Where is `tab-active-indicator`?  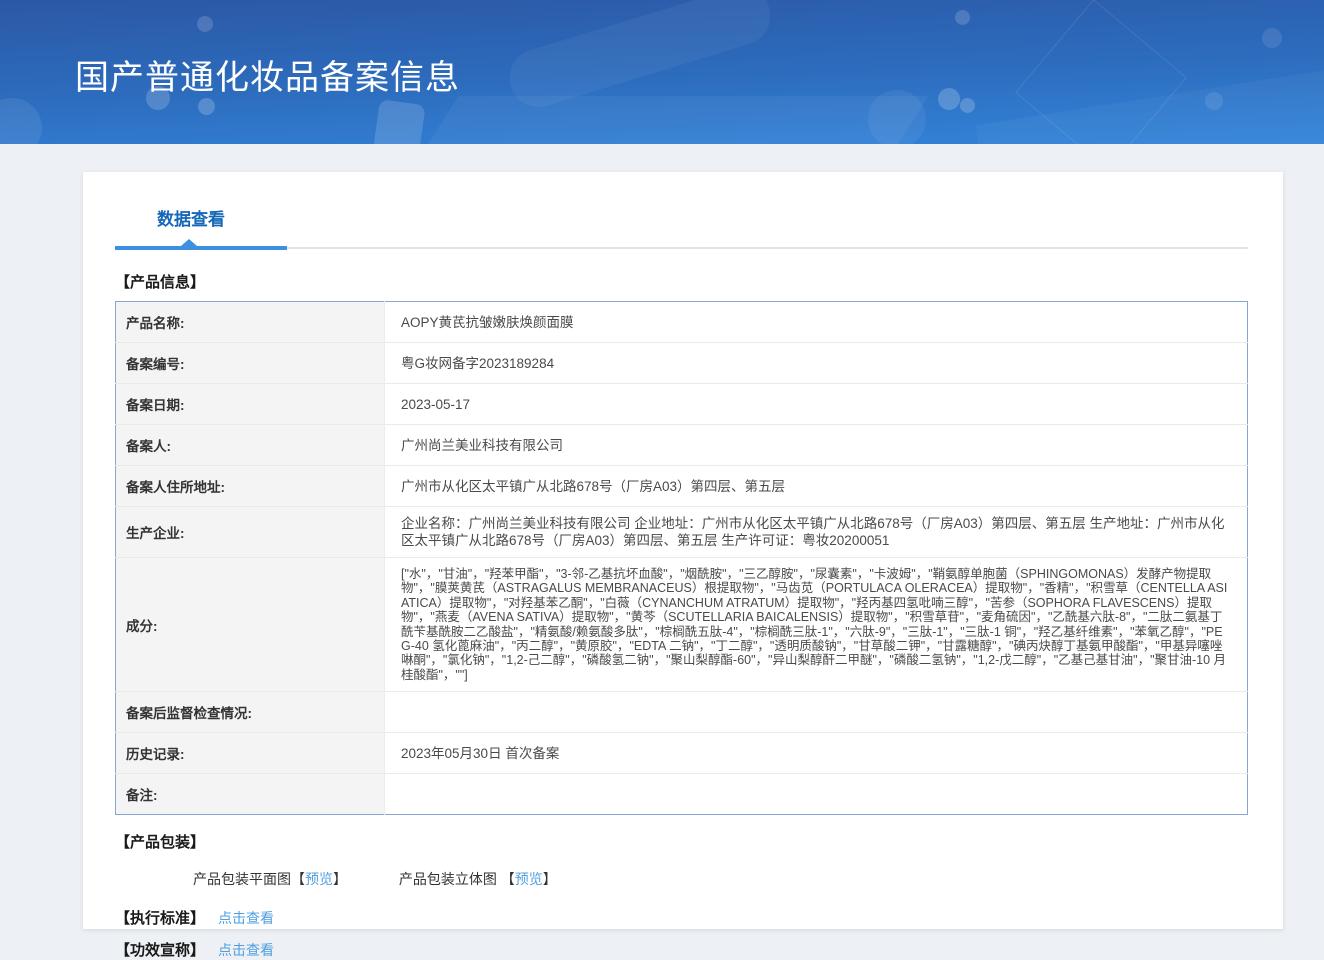
tab-active-indicator is located at coordinates (201, 244).